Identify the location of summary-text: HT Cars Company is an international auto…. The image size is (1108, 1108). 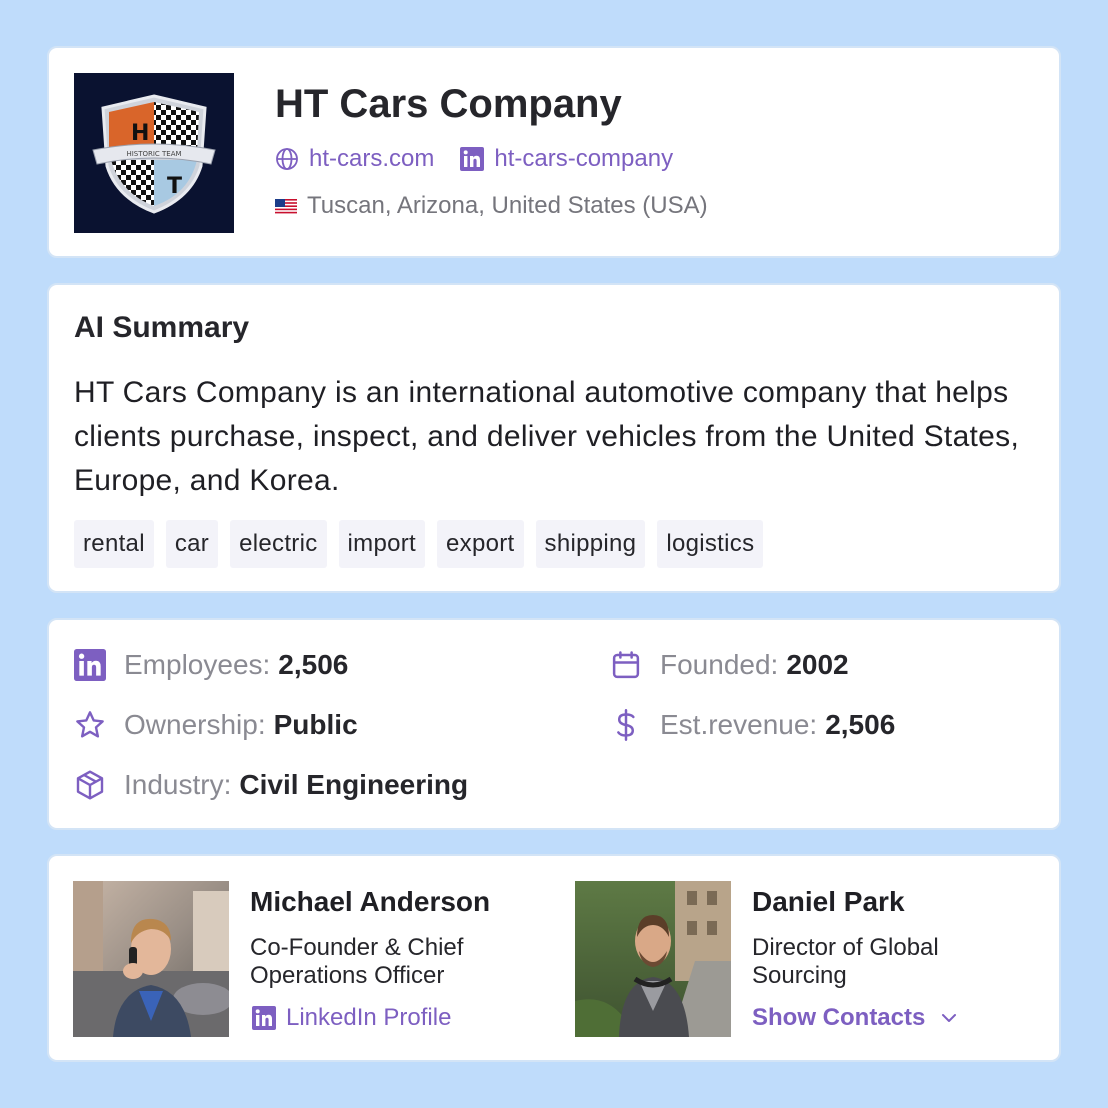
(547, 436).